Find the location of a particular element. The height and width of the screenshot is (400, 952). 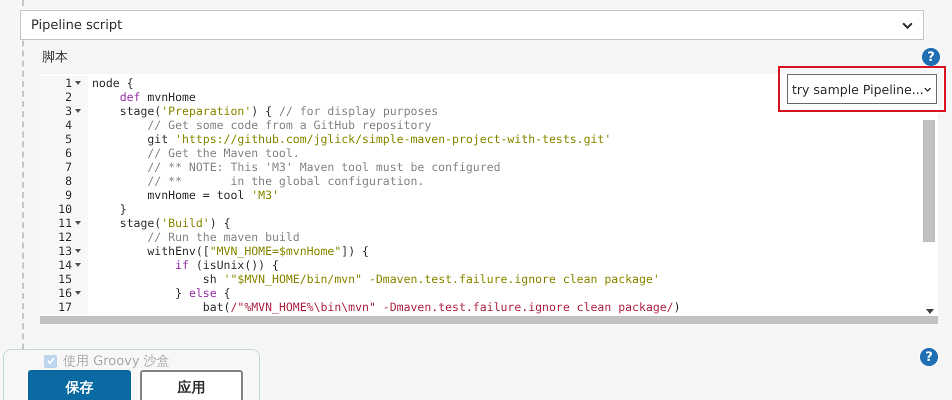

line-number: 10 is located at coordinates (64, 209).